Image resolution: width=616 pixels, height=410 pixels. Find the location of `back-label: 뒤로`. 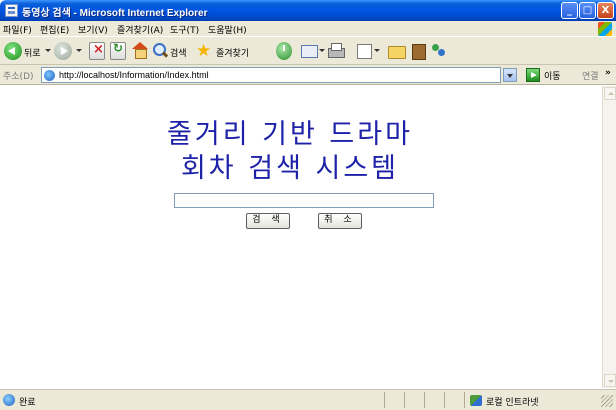

back-label: 뒤로 is located at coordinates (32, 52).